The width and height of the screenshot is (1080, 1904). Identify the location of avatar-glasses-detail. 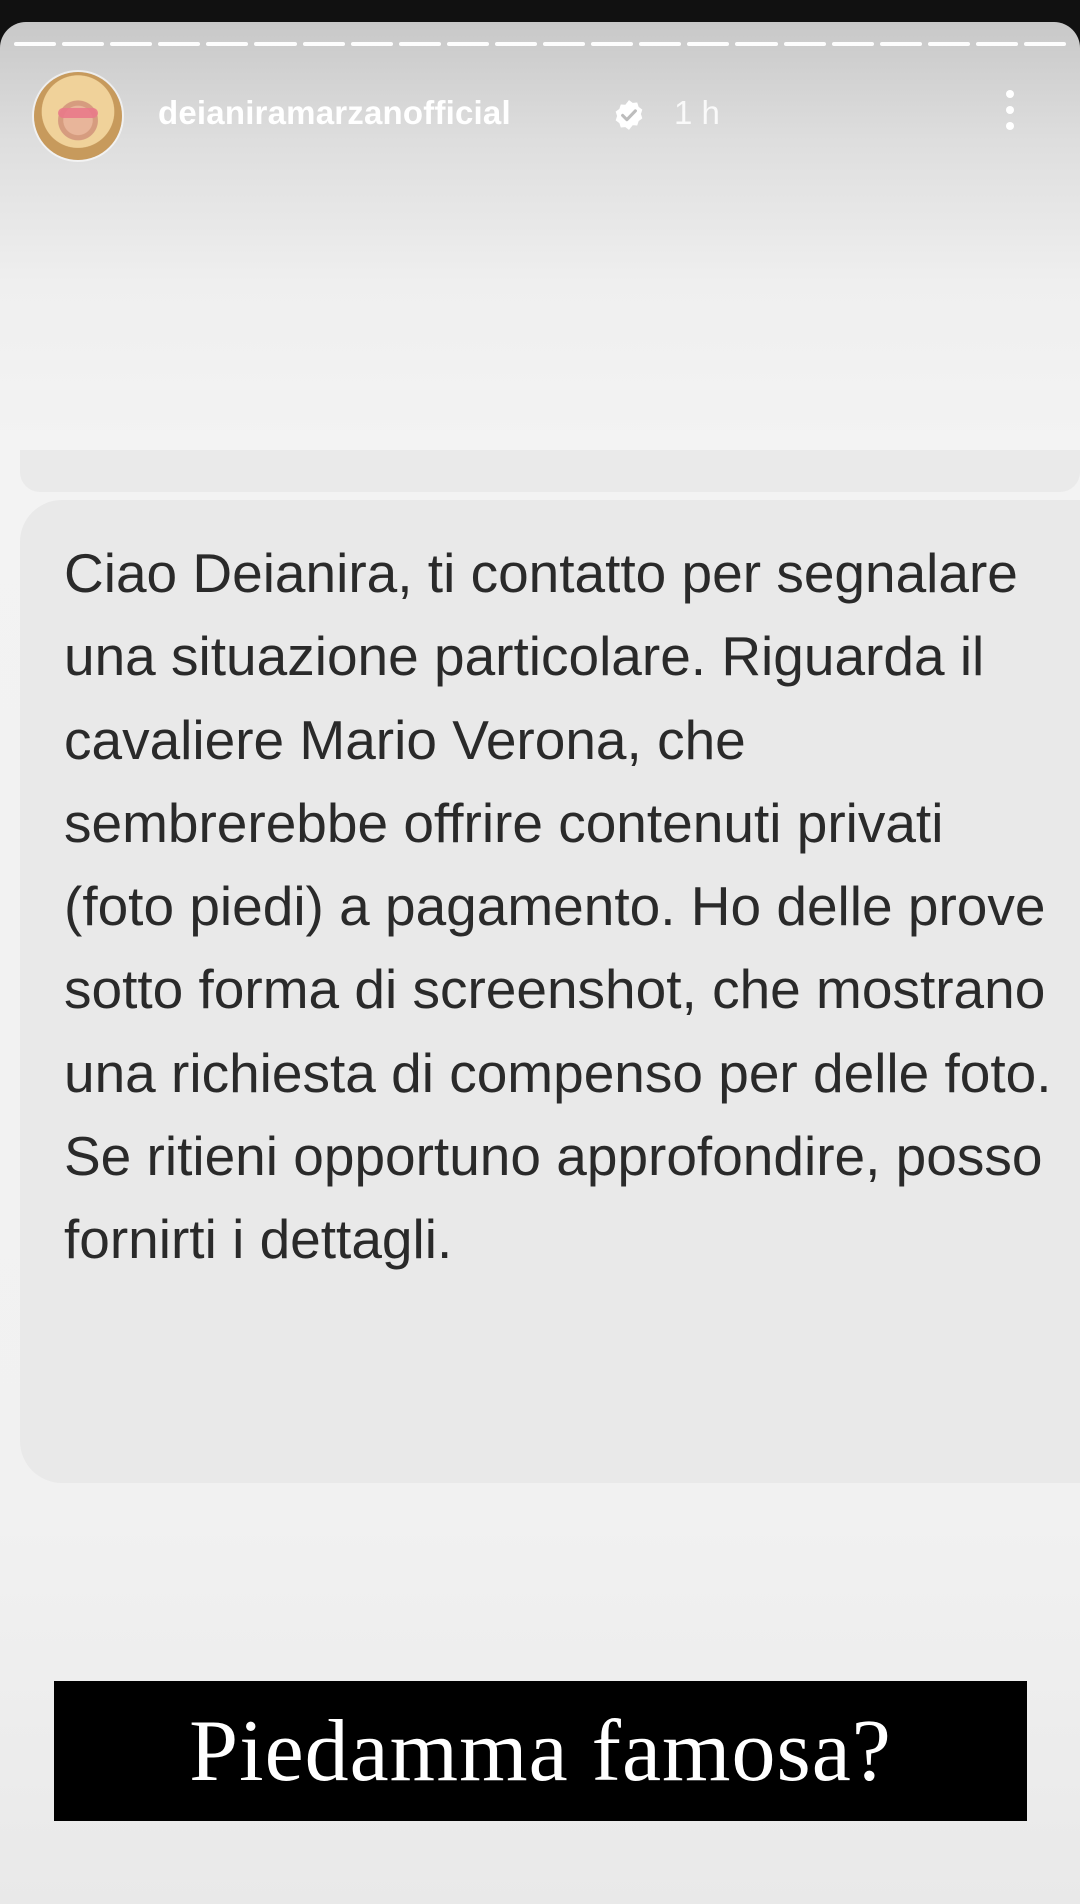
(78, 113).